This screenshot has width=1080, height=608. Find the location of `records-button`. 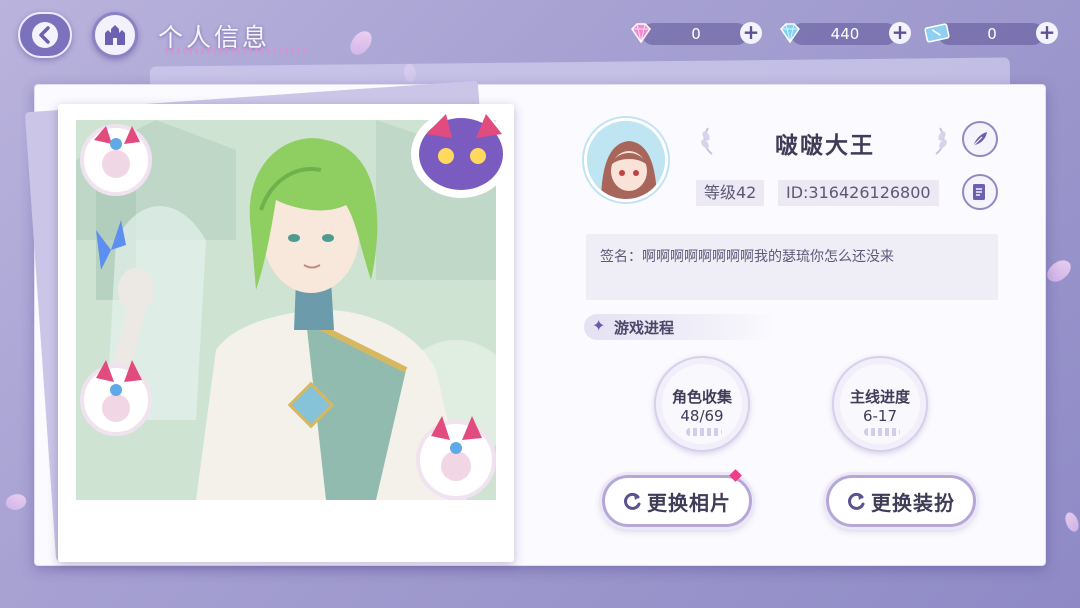

records-button is located at coordinates (980, 192).